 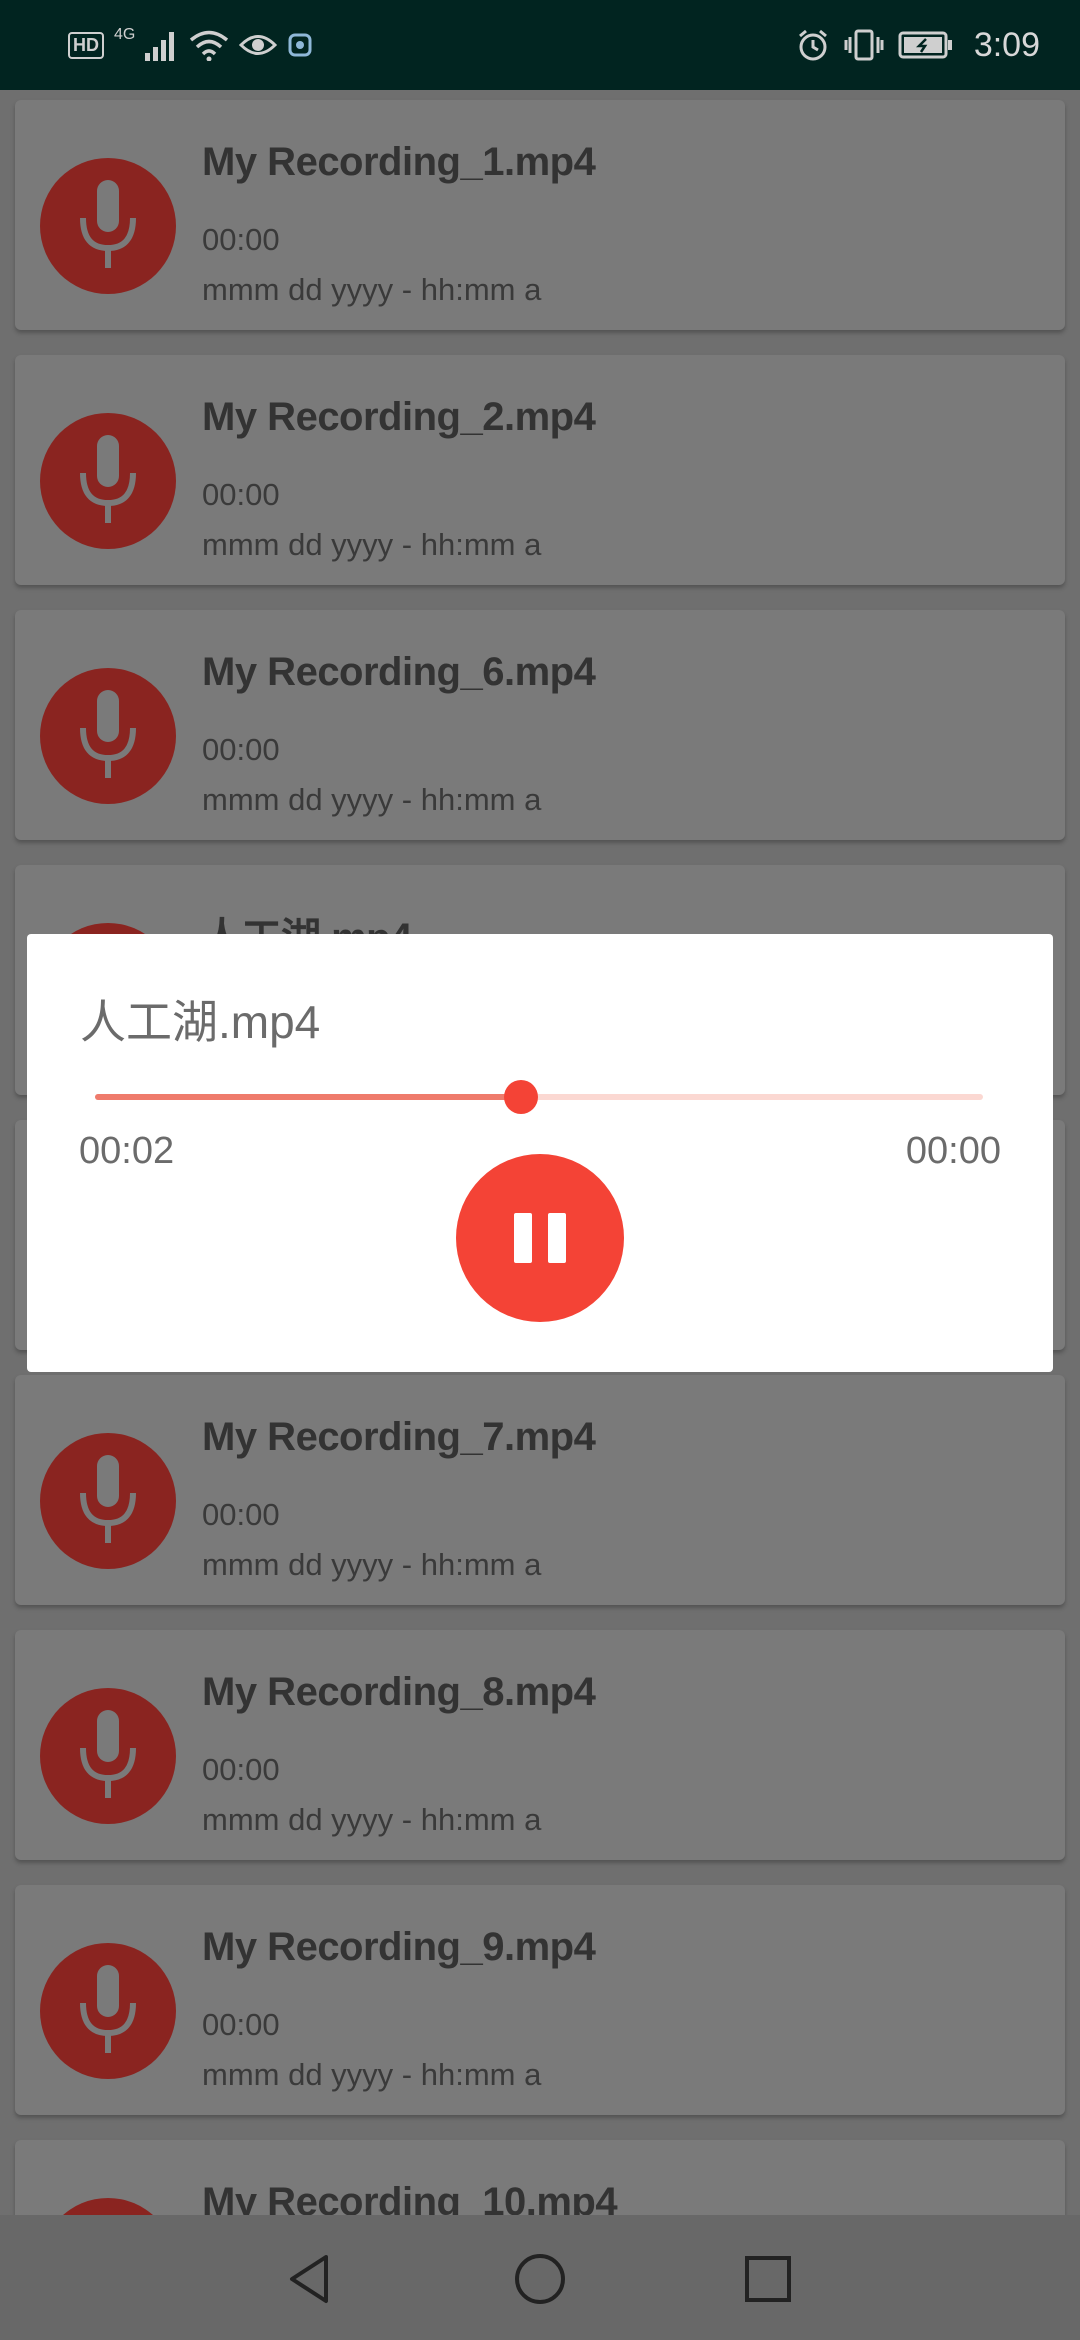 What do you see at coordinates (925, 45) in the screenshot?
I see `battery-icon` at bounding box center [925, 45].